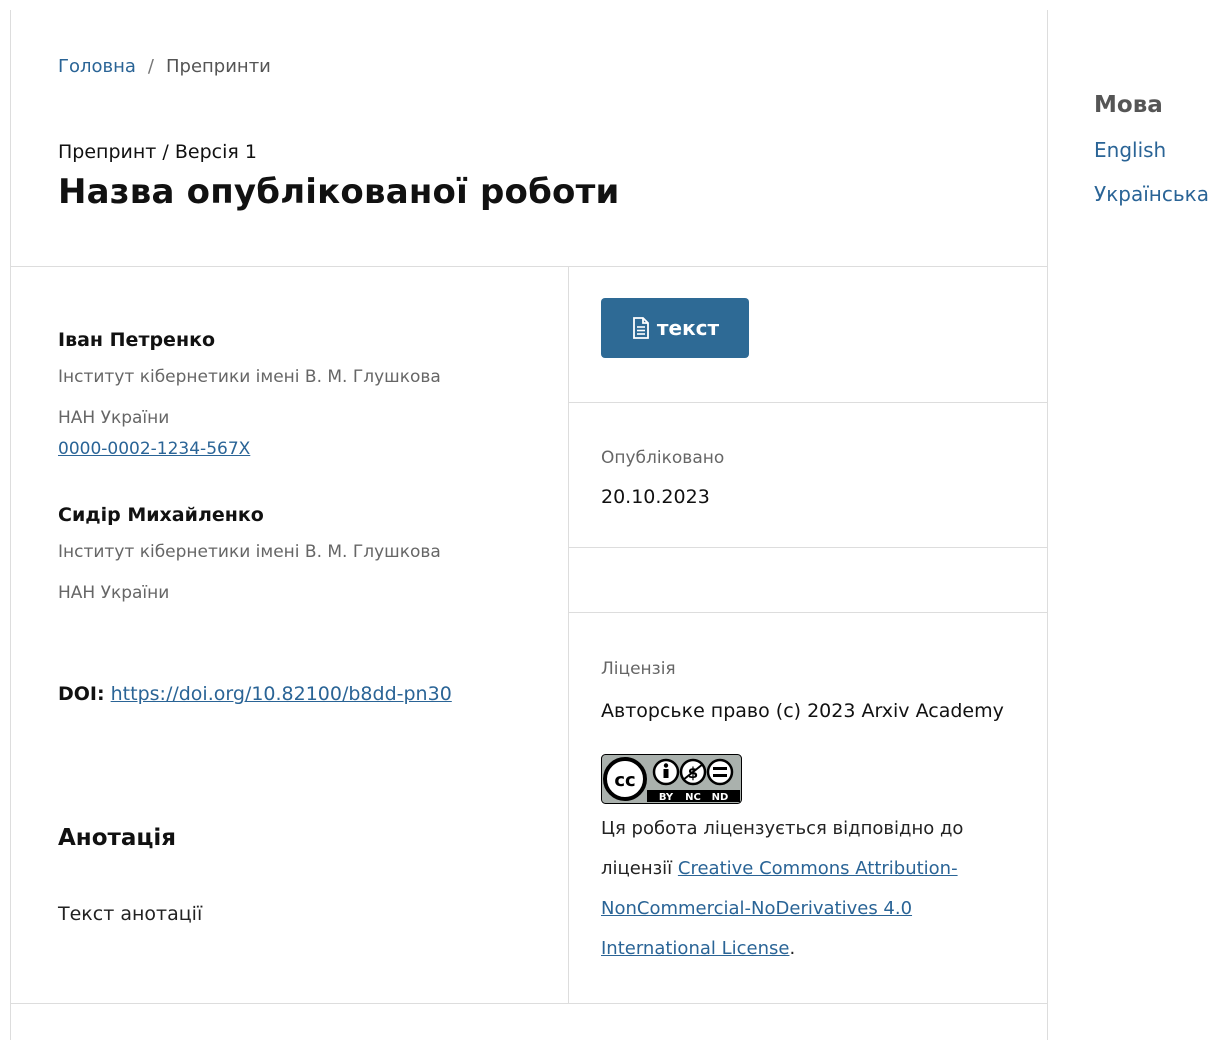 The image size is (1216, 1040). Describe the element at coordinates (624, 780) in the screenshot. I see `cc-badge-mark: cc` at that location.